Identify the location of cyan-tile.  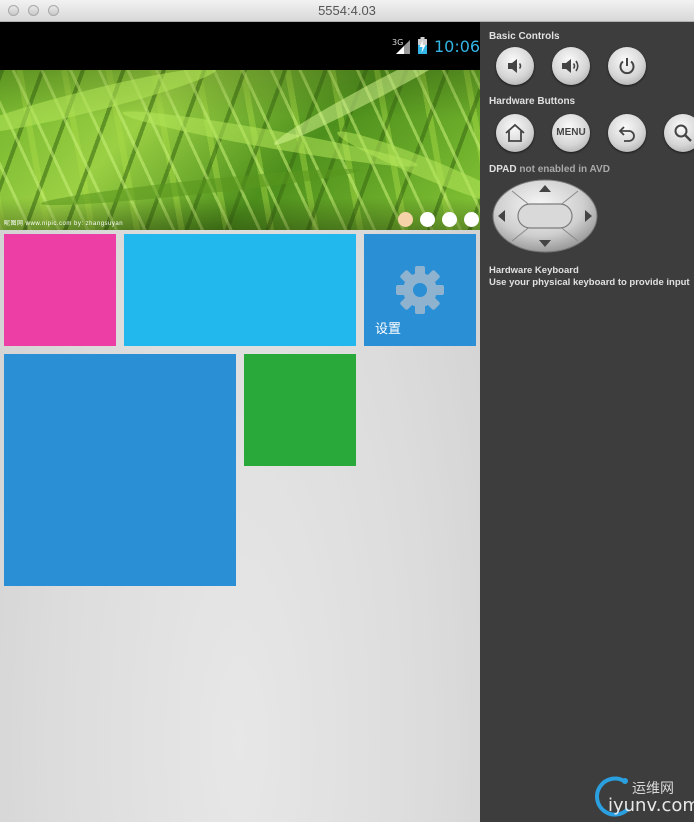
(240, 290).